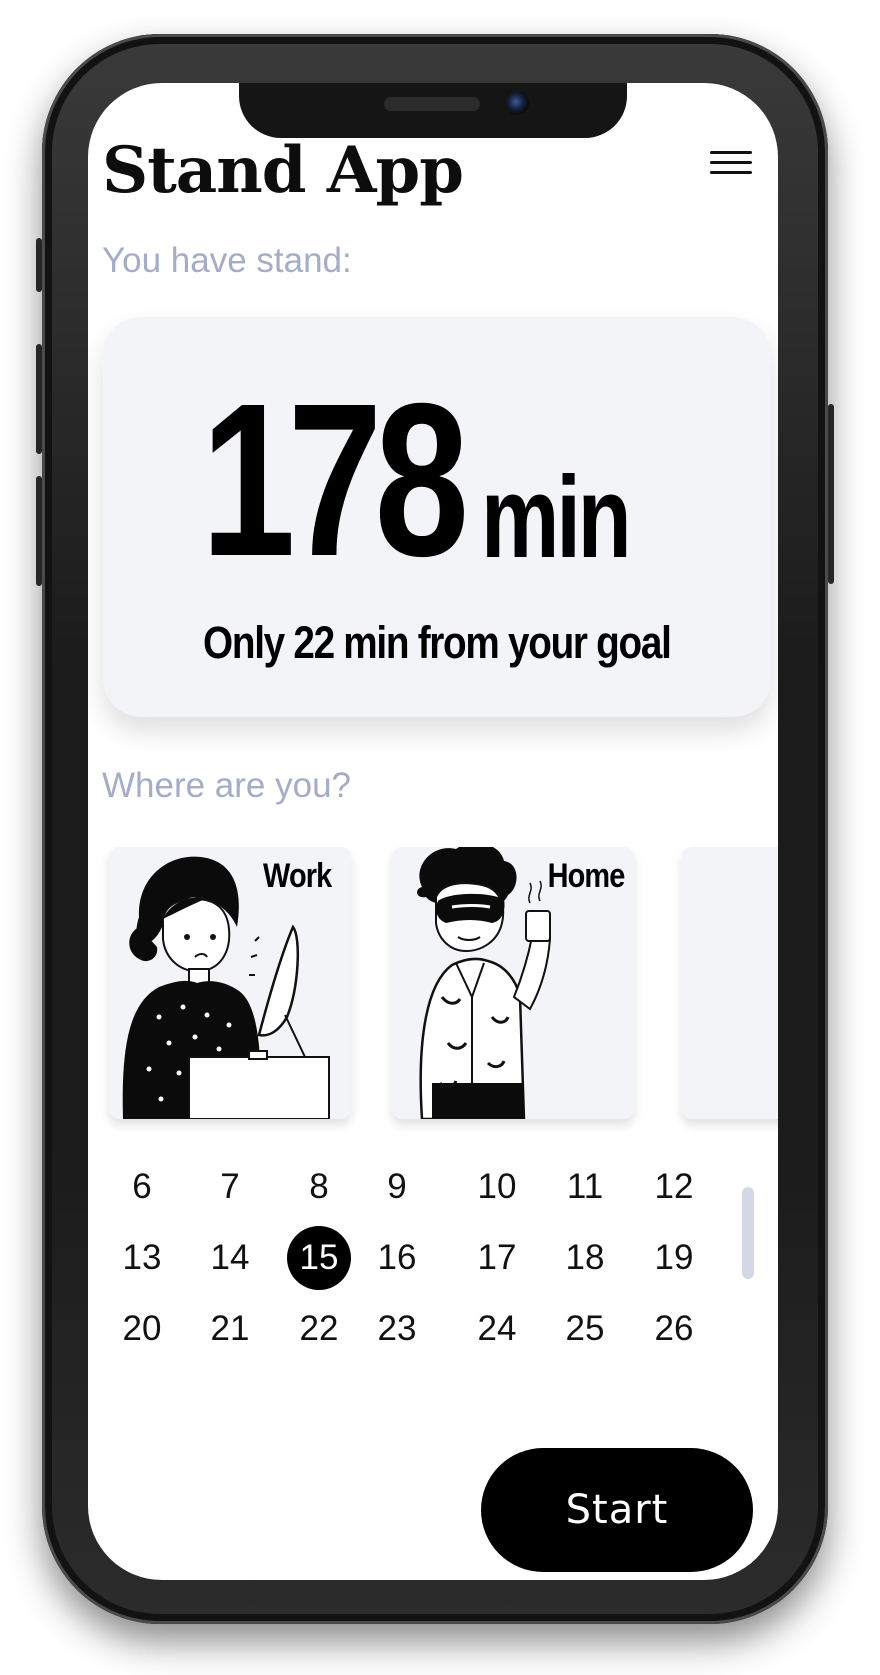 The image size is (880, 1675). I want to click on location-section-label: Where are you?, so click(227, 785).